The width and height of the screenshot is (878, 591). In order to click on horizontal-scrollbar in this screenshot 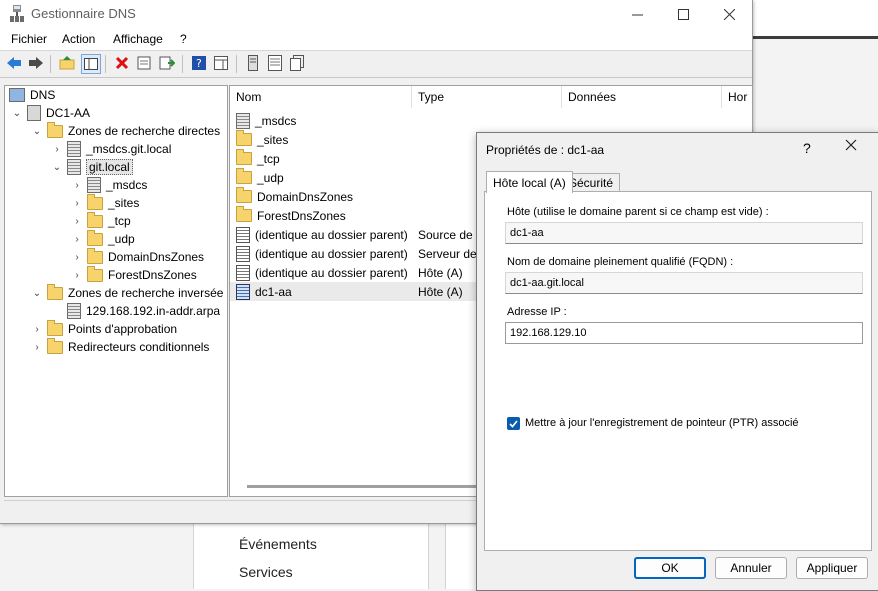, I will do `click(362, 486)`.